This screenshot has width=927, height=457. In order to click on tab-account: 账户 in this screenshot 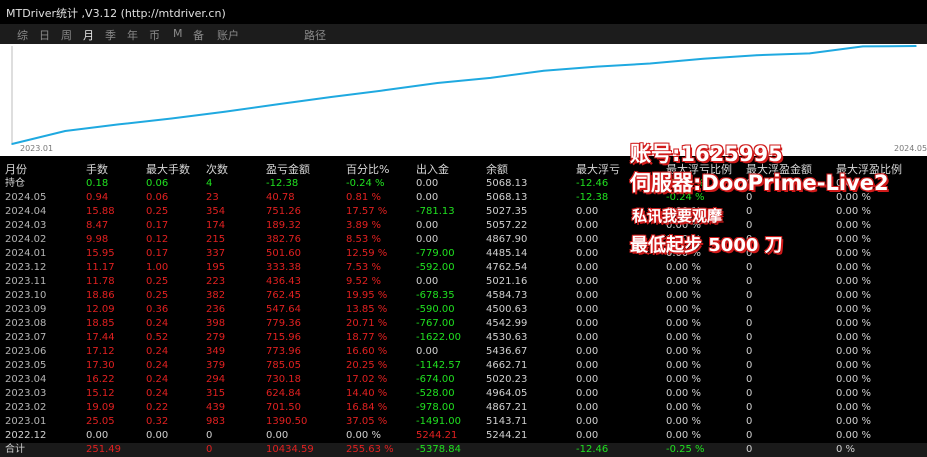, I will do `click(228, 35)`.